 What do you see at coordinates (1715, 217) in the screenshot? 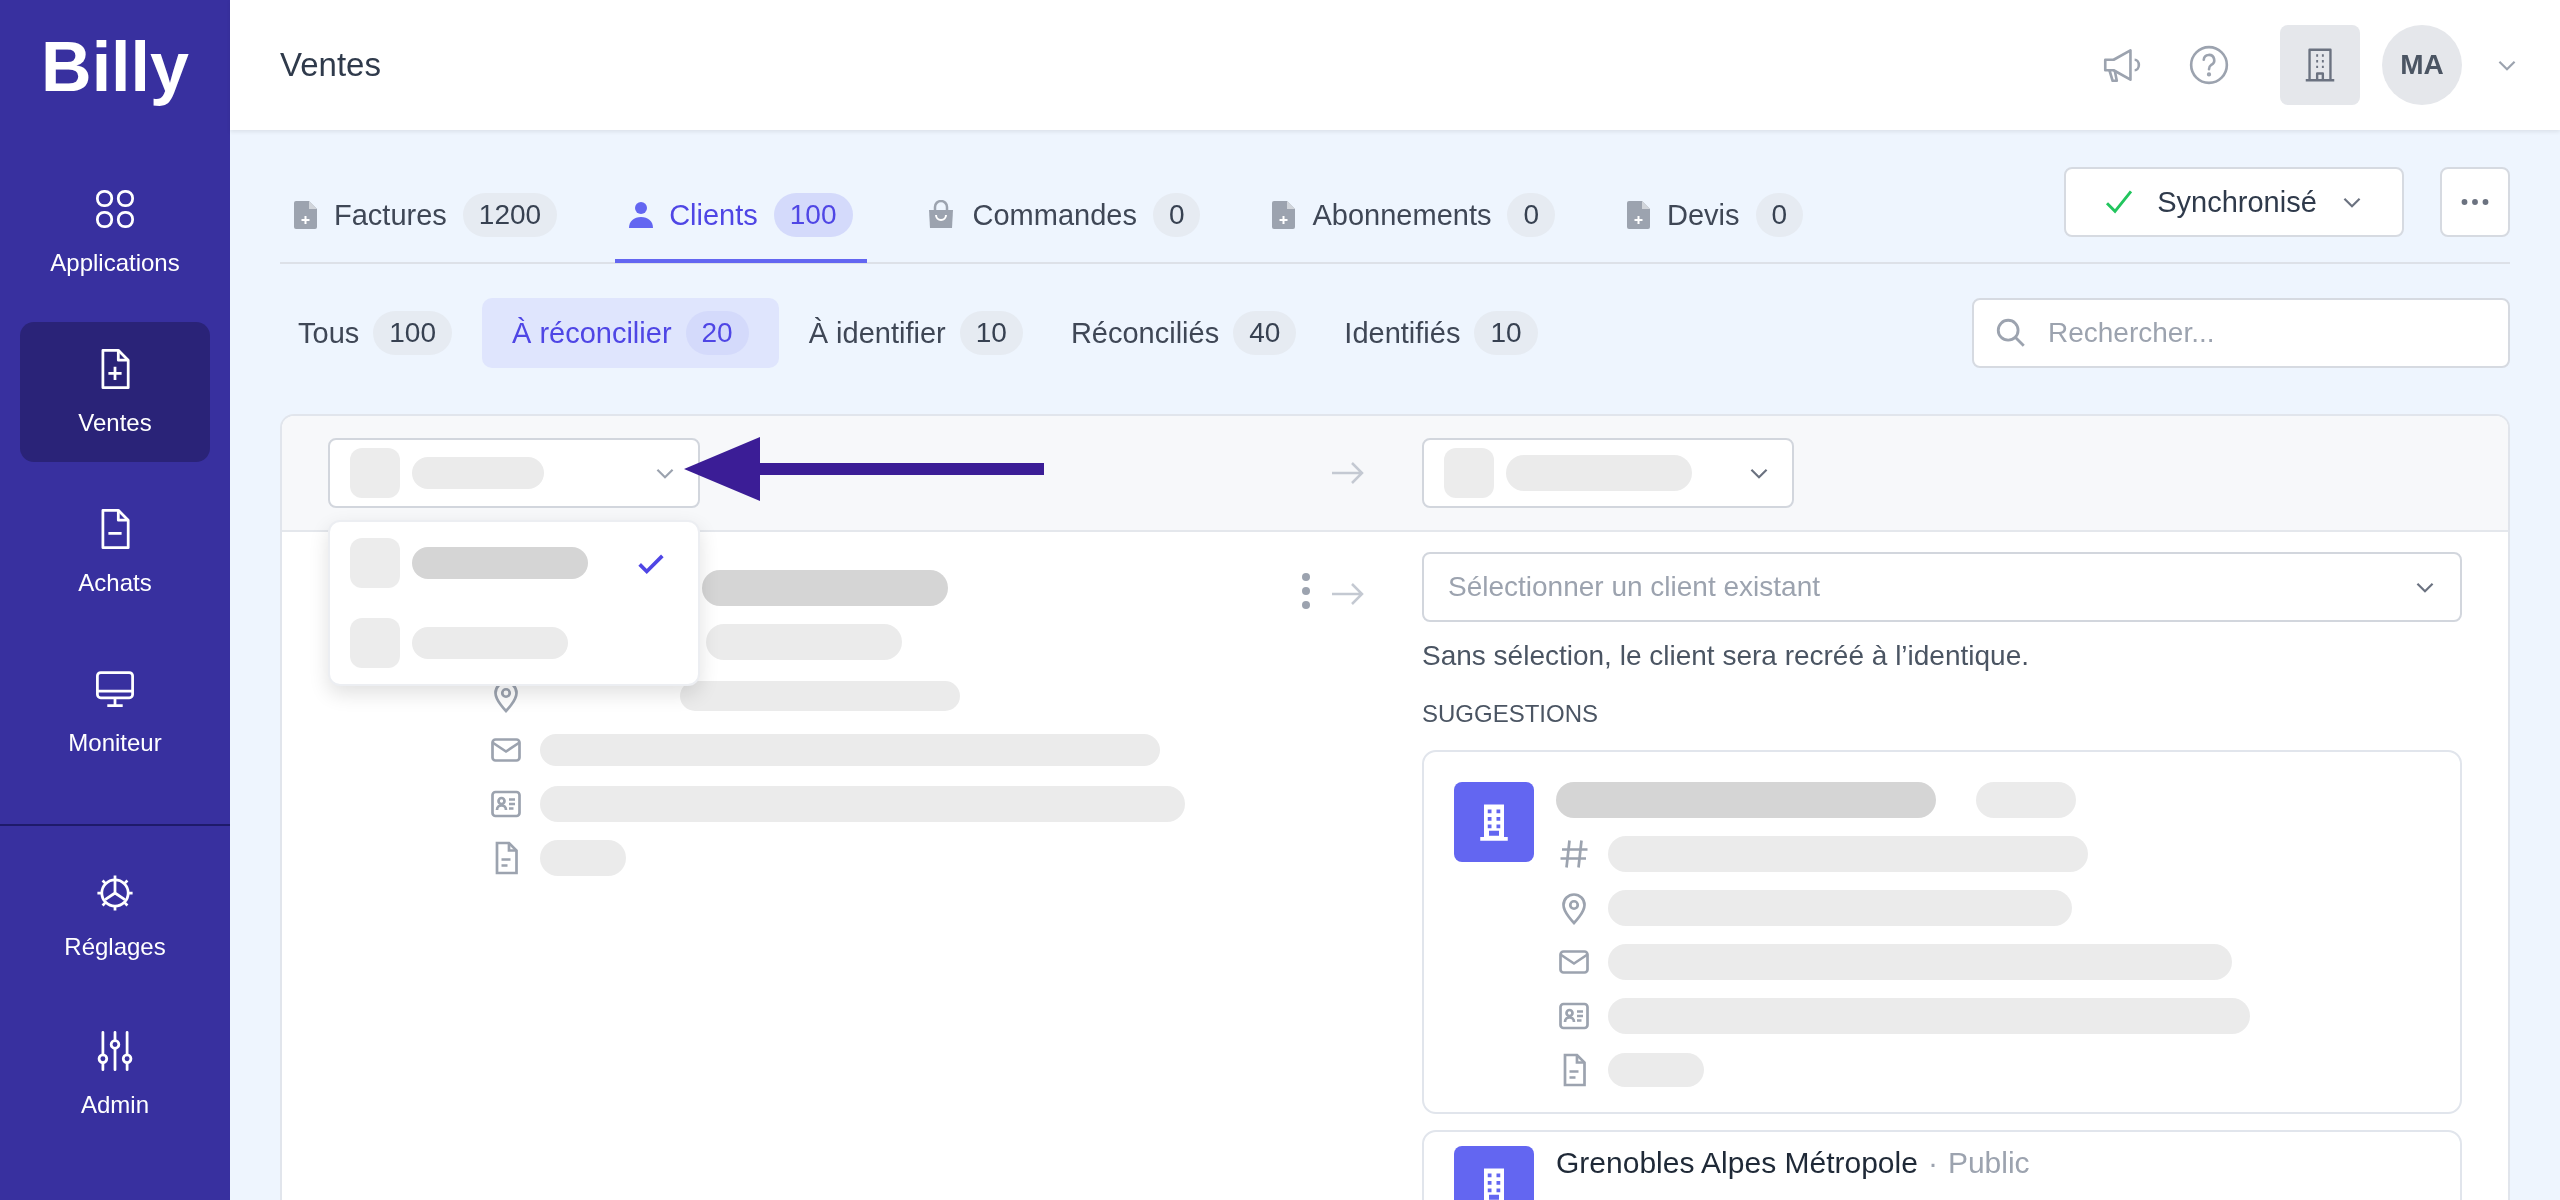
I see `tab: Devis 0` at bounding box center [1715, 217].